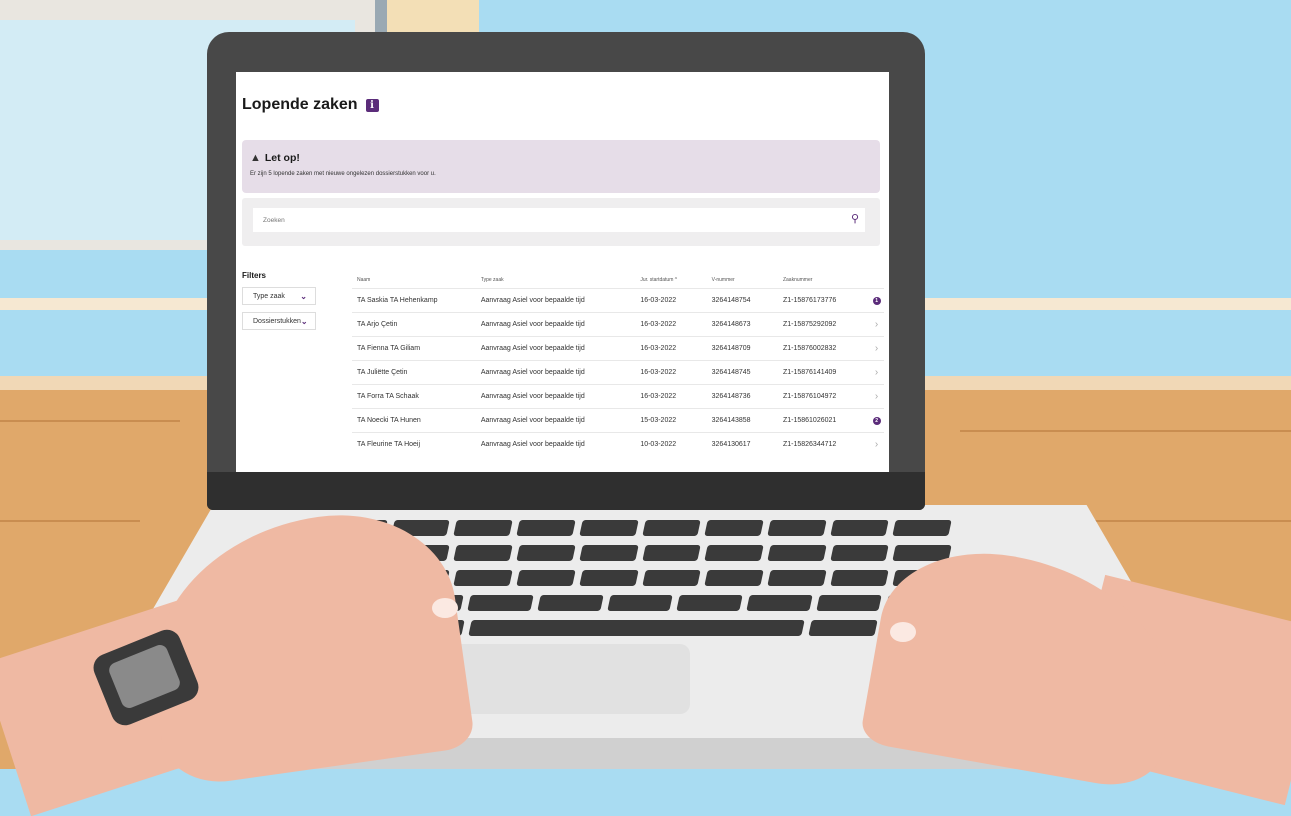 The height and width of the screenshot is (816, 1291). I want to click on filter-label: Dossierstukken, so click(277, 321).